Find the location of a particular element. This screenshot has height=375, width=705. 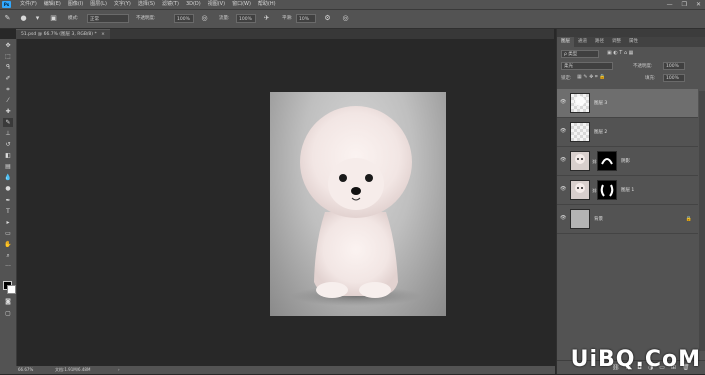

gear-icon: ⚙ is located at coordinates (327, 18).